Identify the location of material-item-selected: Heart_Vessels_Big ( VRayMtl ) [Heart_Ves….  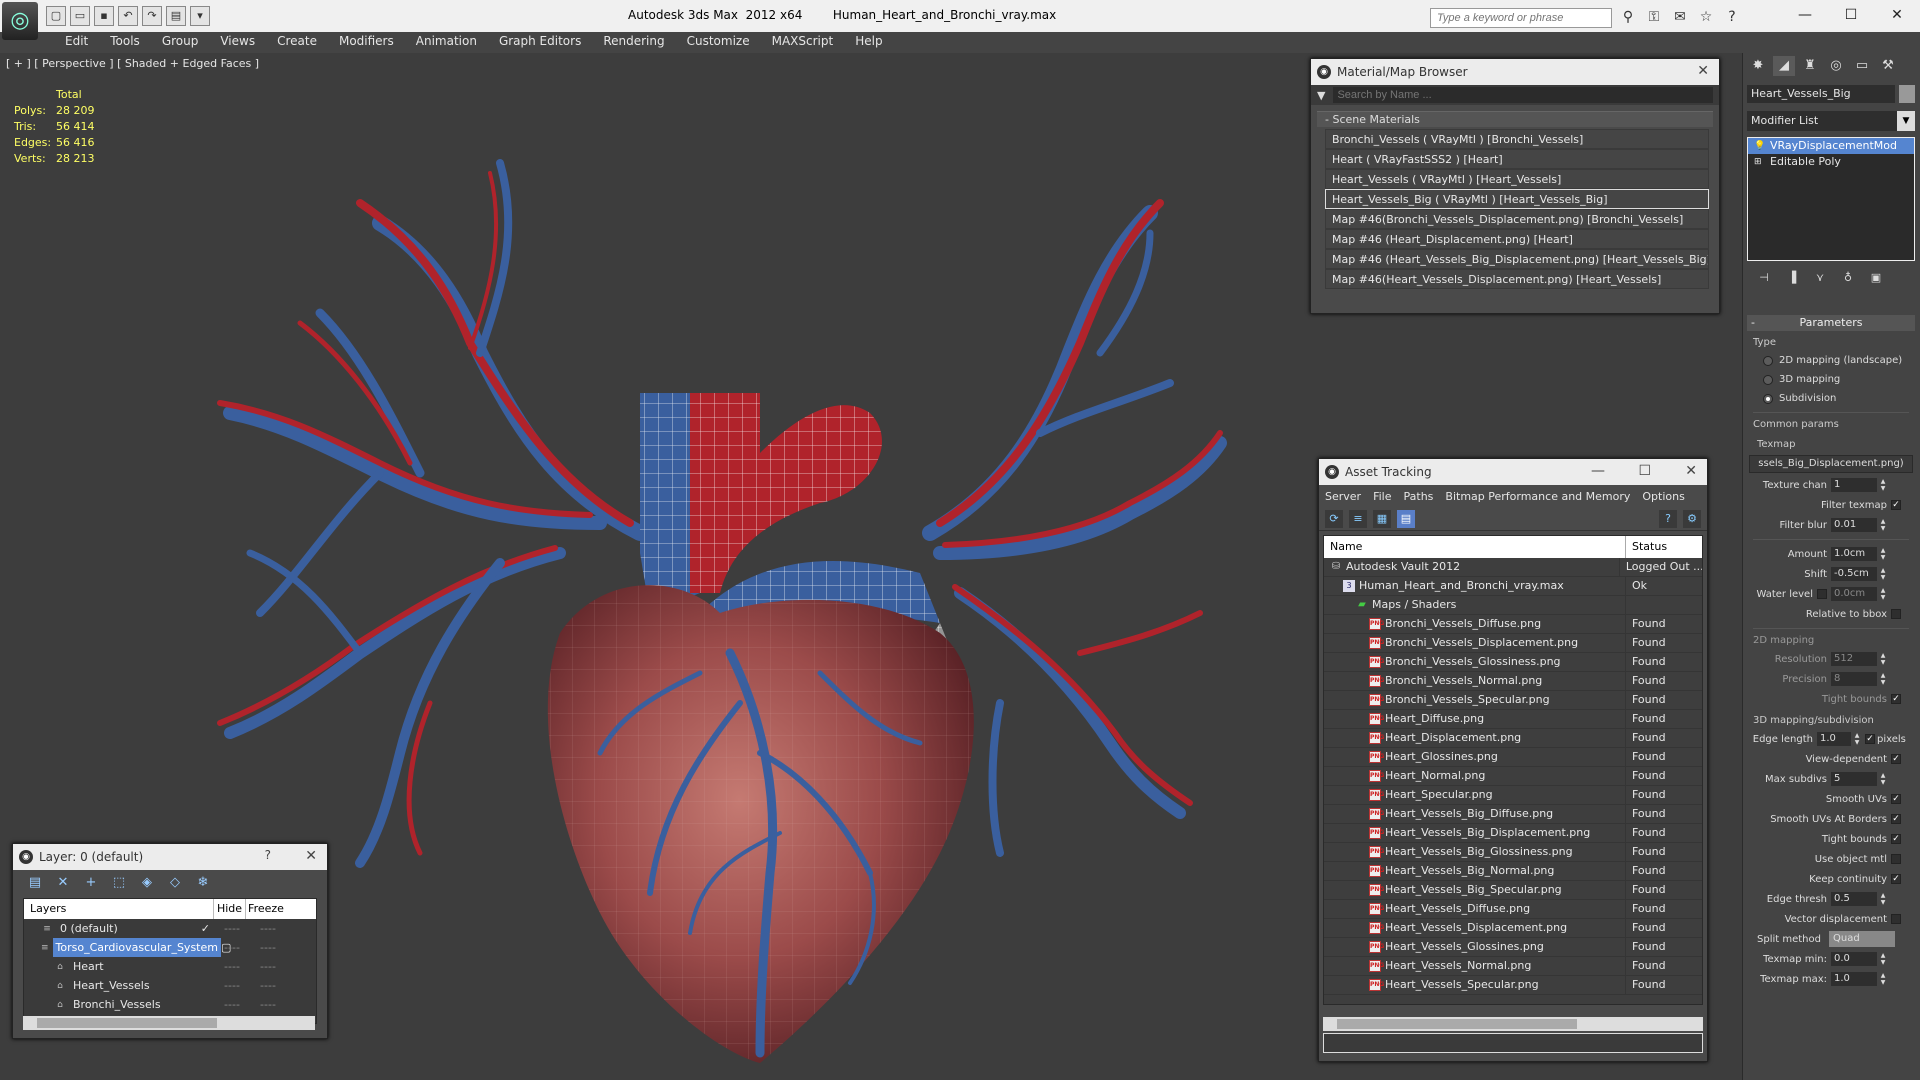
(1517, 199).